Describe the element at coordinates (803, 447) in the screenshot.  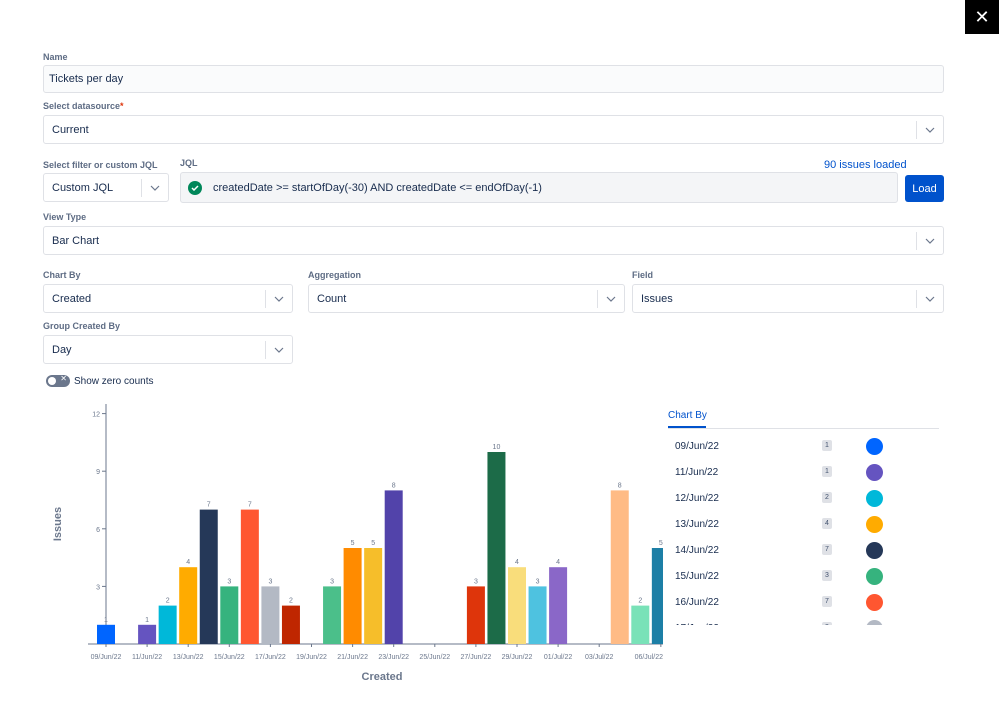
I see `legend-item: 09/Jun/22 1` at that location.